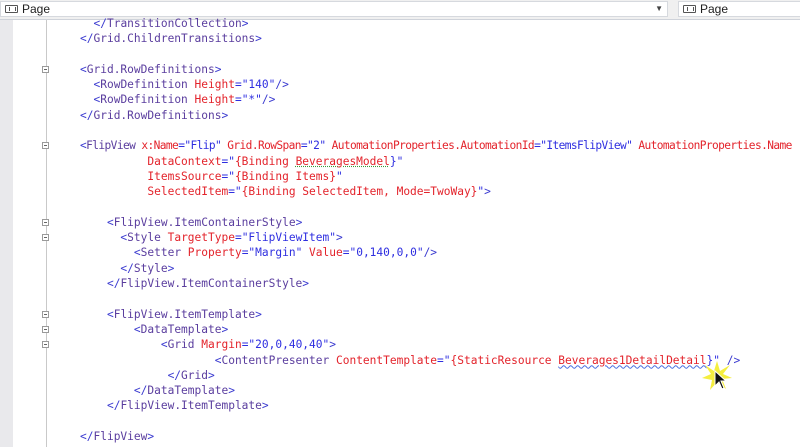 This screenshot has height=447, width=800. What do you see at coordinates (438, 390) in the screenshot?
I see `code-line: </DataTemplate>` at bounding box center [438, 390].